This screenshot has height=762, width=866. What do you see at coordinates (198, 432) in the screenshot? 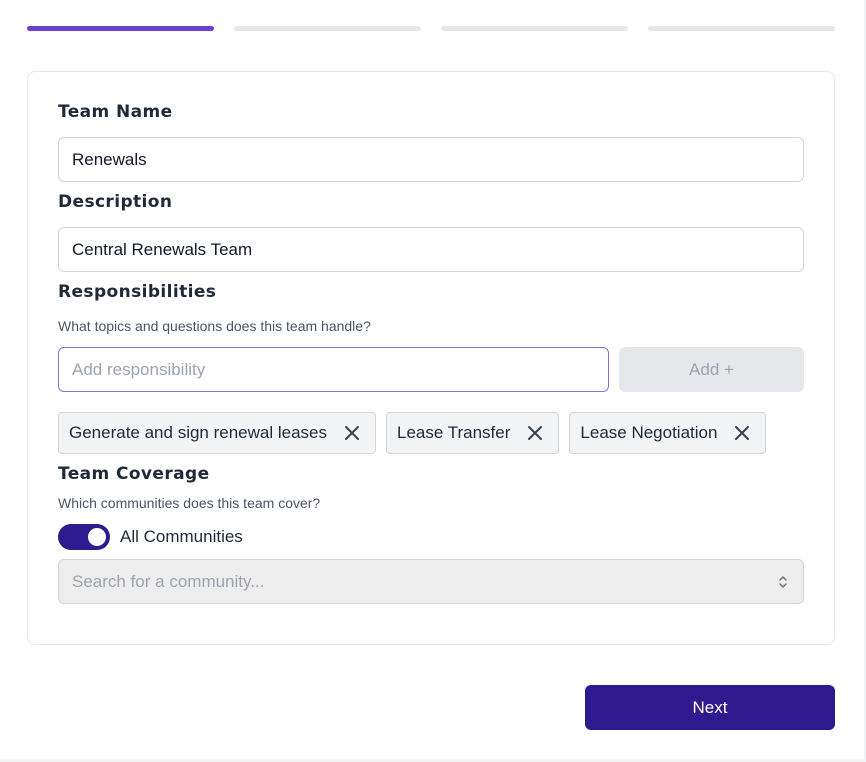
I see `chip-label: Generate and sign renewal leases` at bounding box center [198, 432].